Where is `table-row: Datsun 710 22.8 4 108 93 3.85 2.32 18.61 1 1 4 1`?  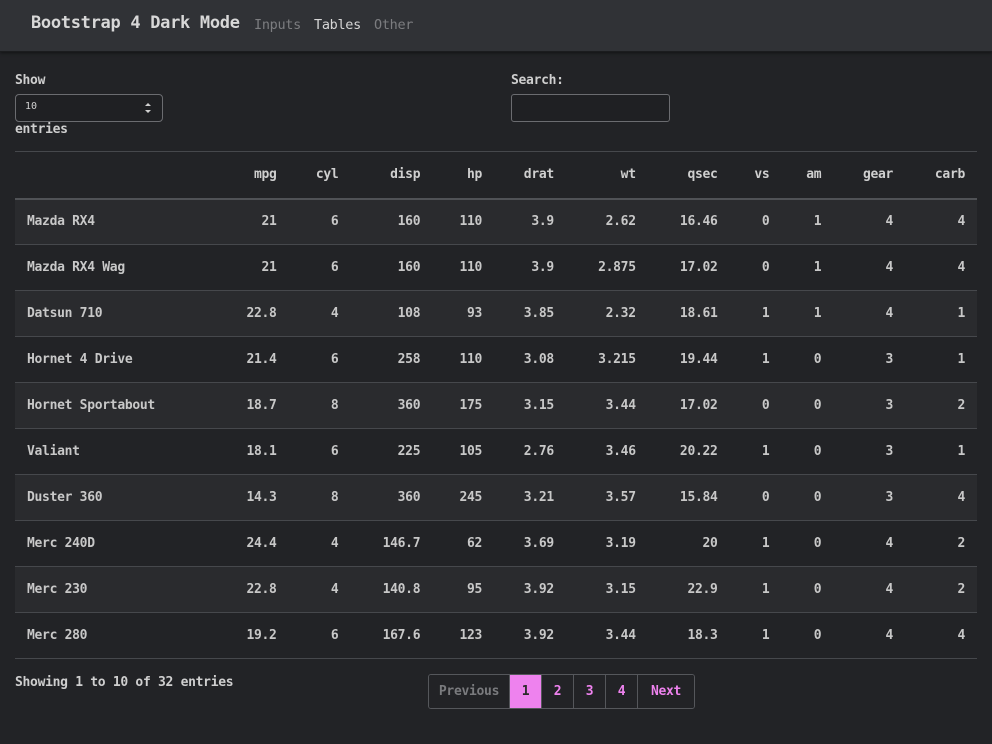 table-row: Datsun 710 22.8 4 108 93 3.85 2.32 18.61 1 1 4 1 is located at coordinates (496, 313).